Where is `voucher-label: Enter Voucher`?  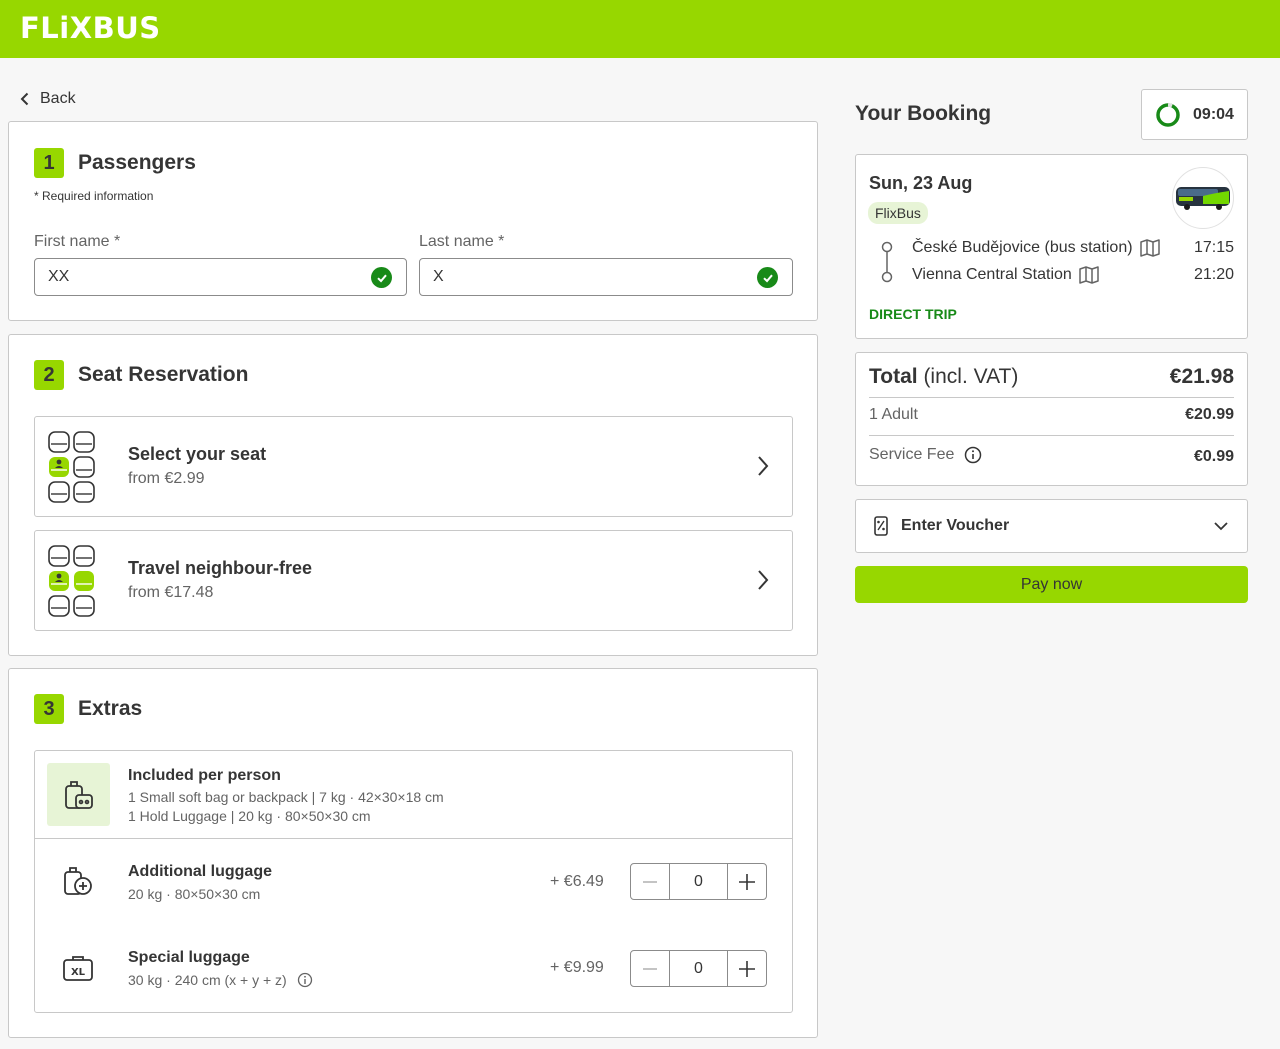 voucher-label: Enter Voucher is located at coordinates (955, 525).